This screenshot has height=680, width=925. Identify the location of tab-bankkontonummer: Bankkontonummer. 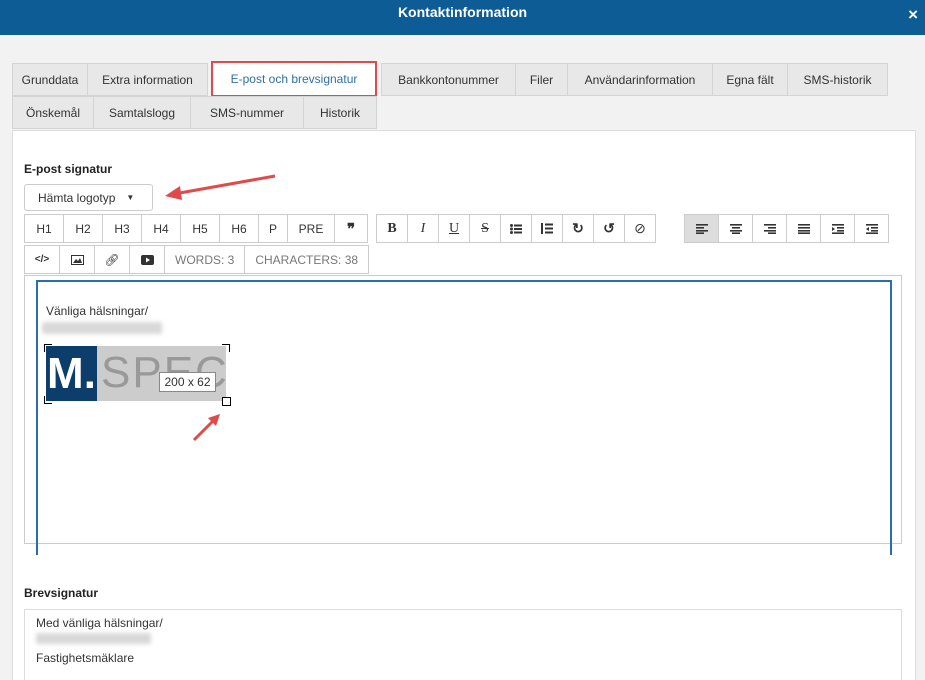
(448, 79).